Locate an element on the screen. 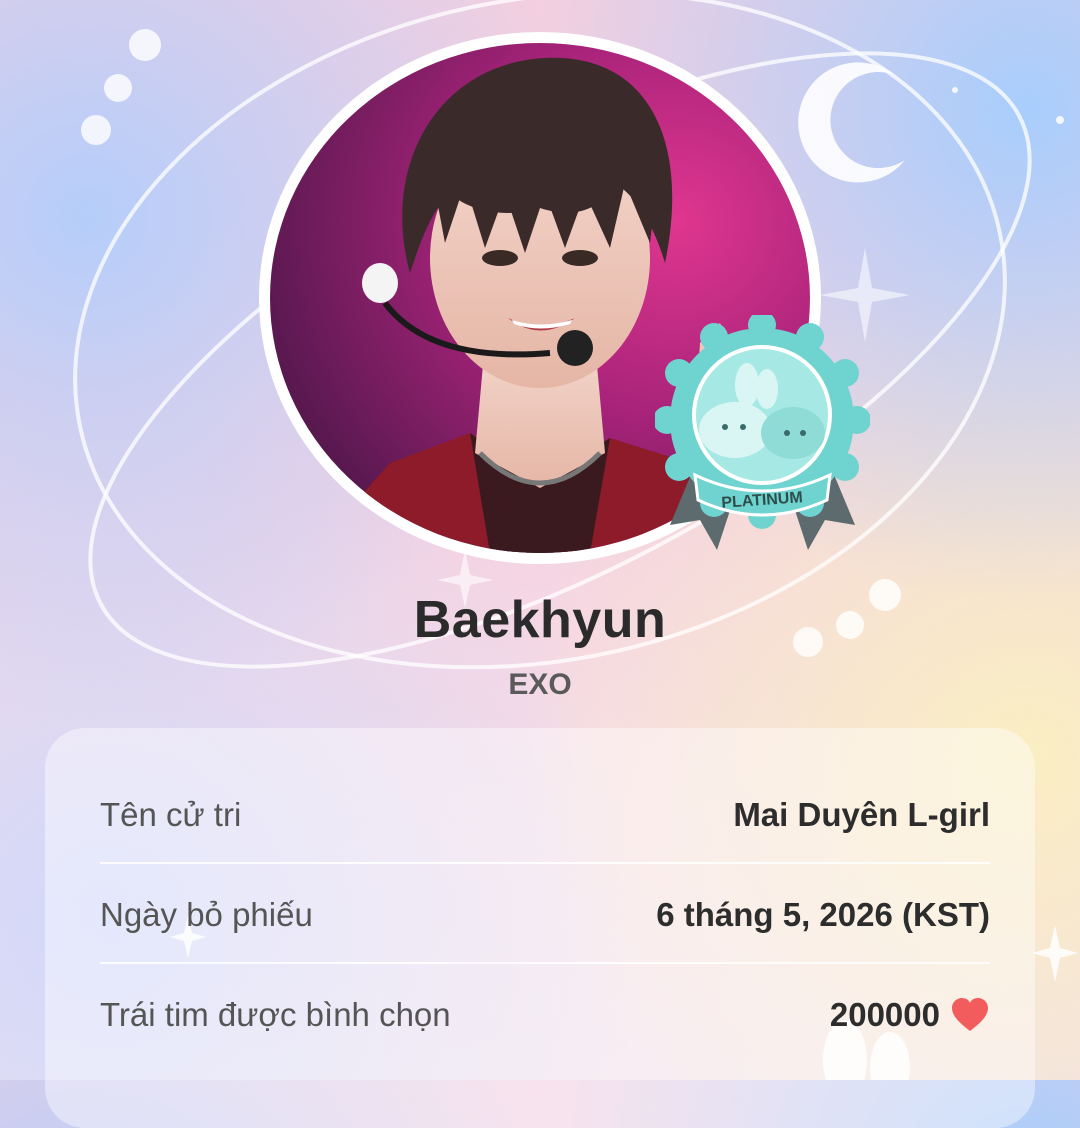  hearts-voted-value: 200000 is located at coordinates (884, 1014).